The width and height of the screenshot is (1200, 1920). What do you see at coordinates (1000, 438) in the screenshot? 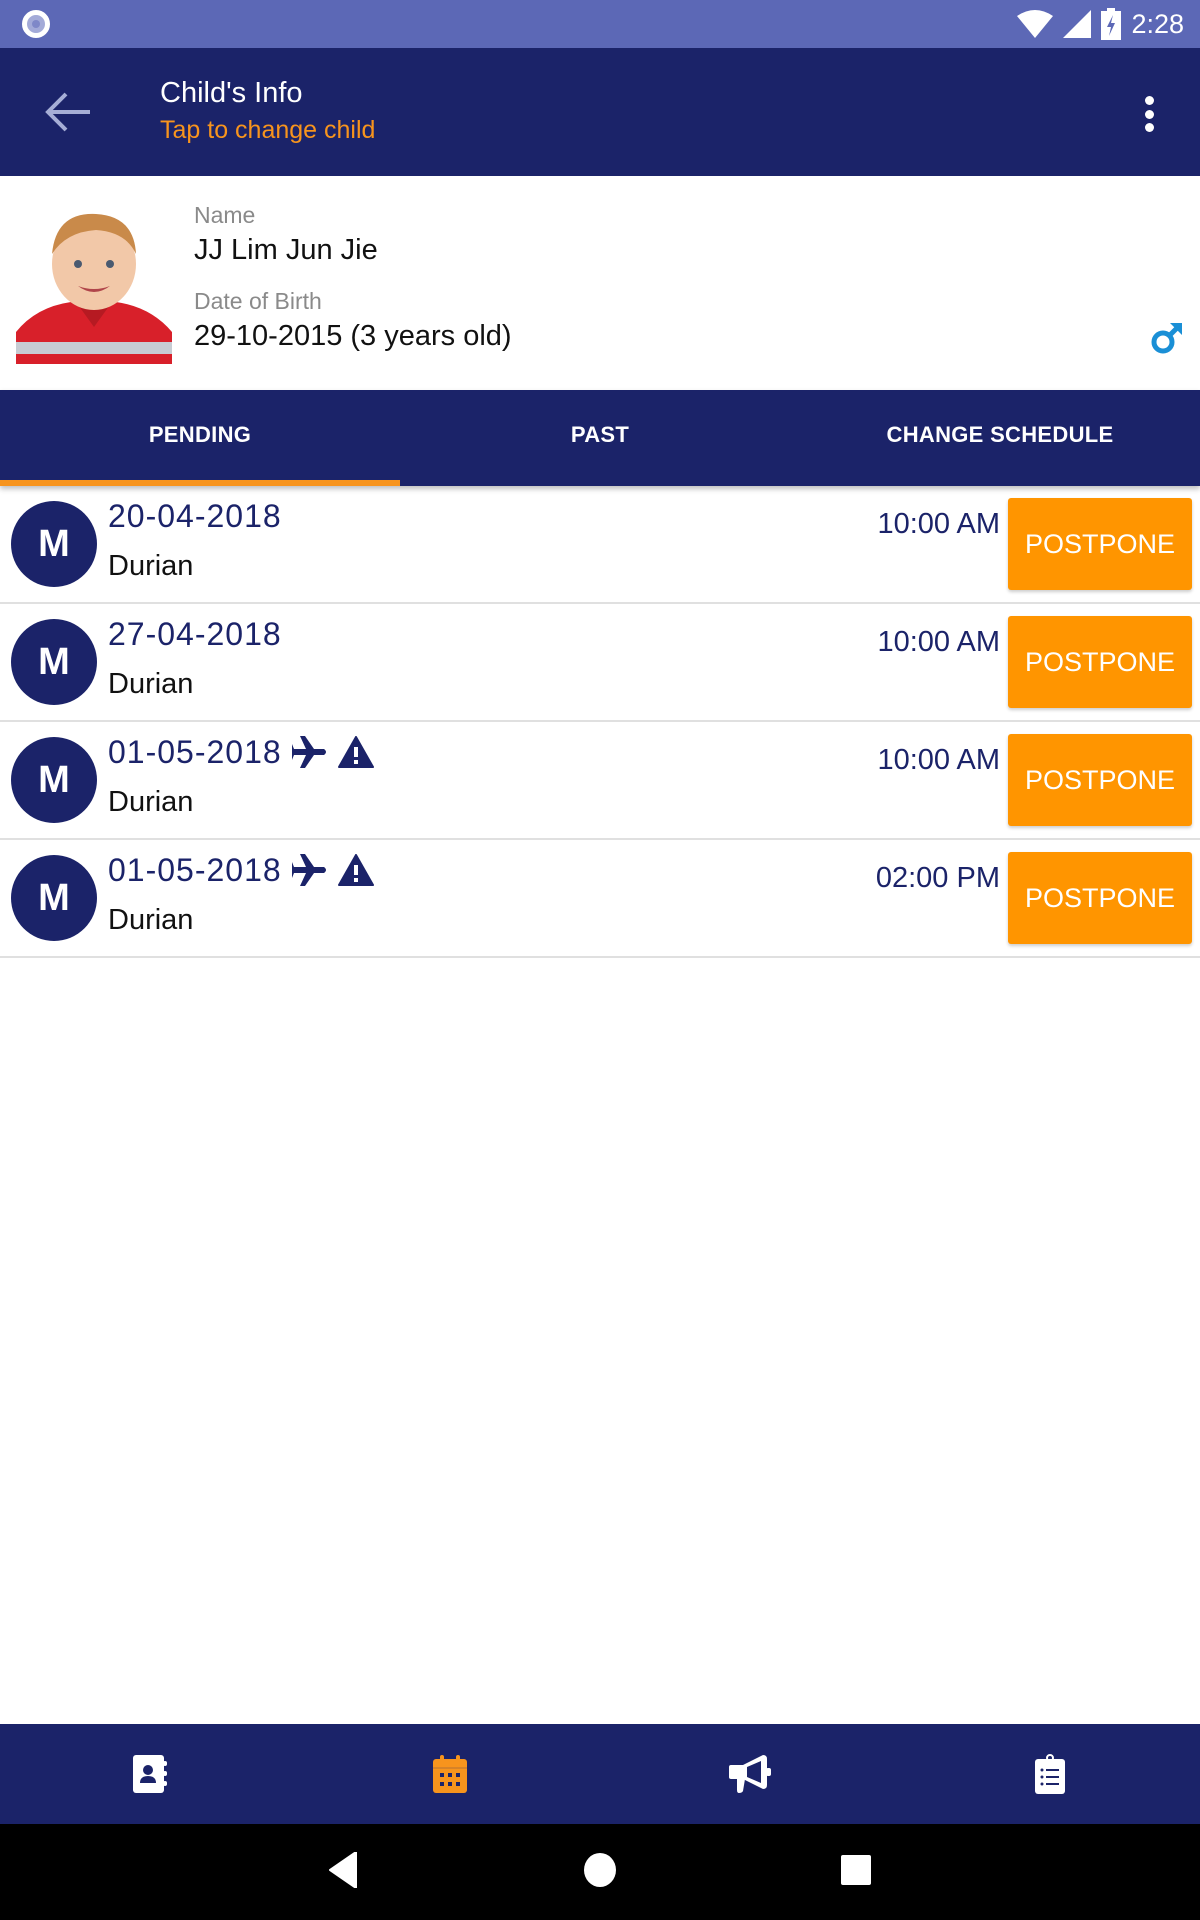
I see `tab-change-schedule: CHANGE SCHEDULE` at bounding box center [1000, 438].